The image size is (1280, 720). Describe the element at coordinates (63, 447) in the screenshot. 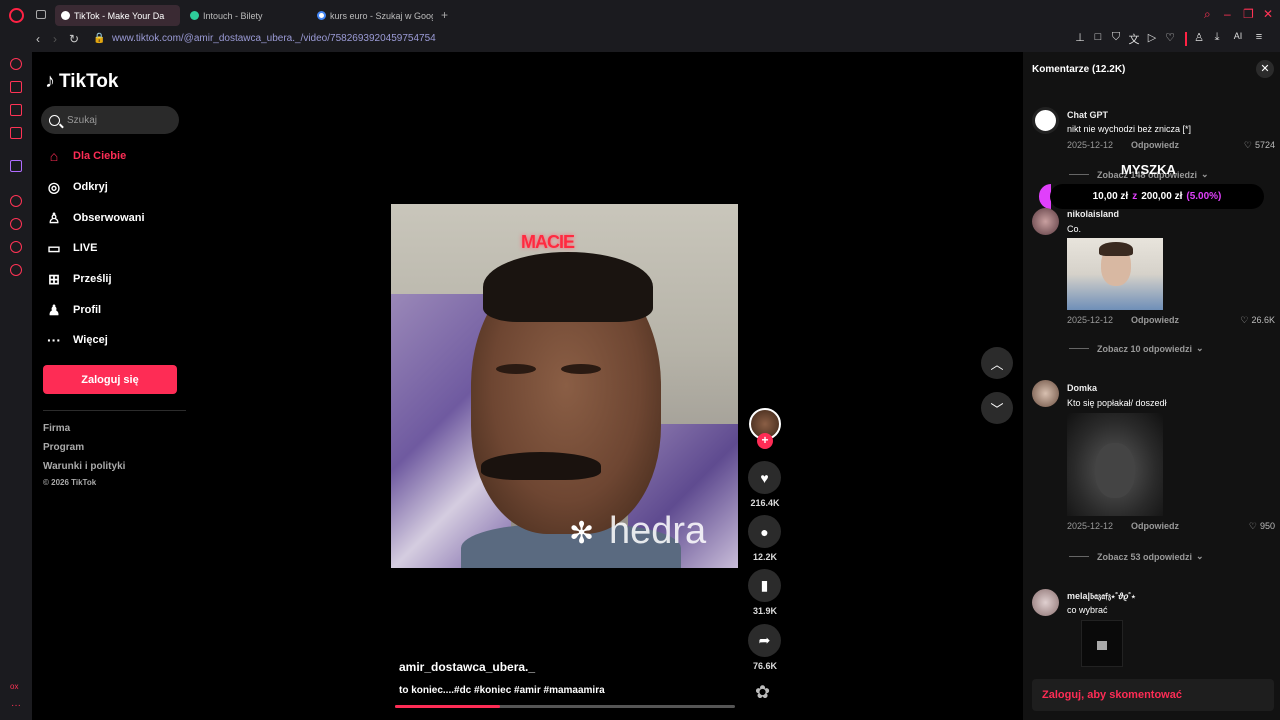

I see `footer-link-program: Program` at that location.